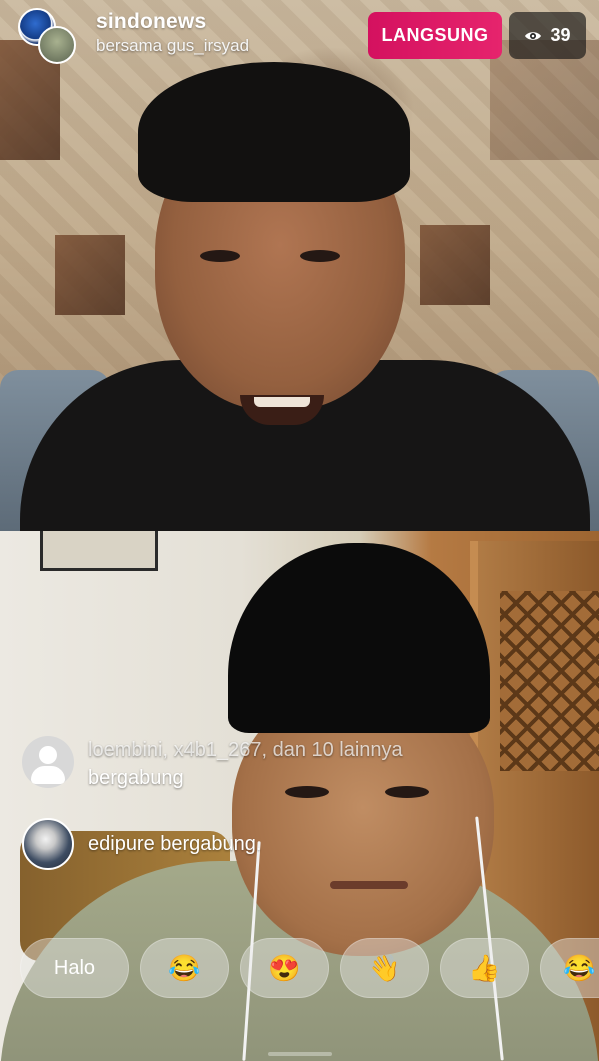 This screenshot has height=1061, width=599. Describe the element at coordinates (274, 132) in the screenshot. I see `host-person-hair` at that location.